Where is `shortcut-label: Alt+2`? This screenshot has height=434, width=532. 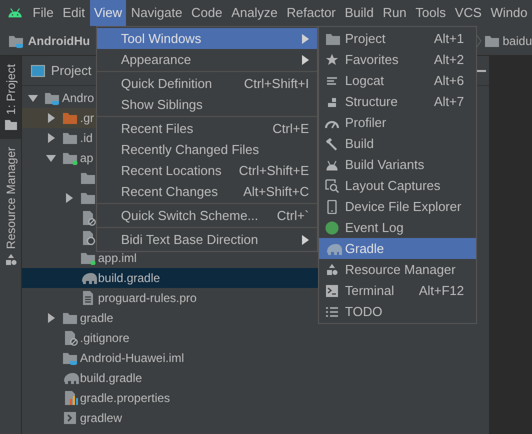
shortcut-label: Alt+2 is located at coordinates (449, 59).